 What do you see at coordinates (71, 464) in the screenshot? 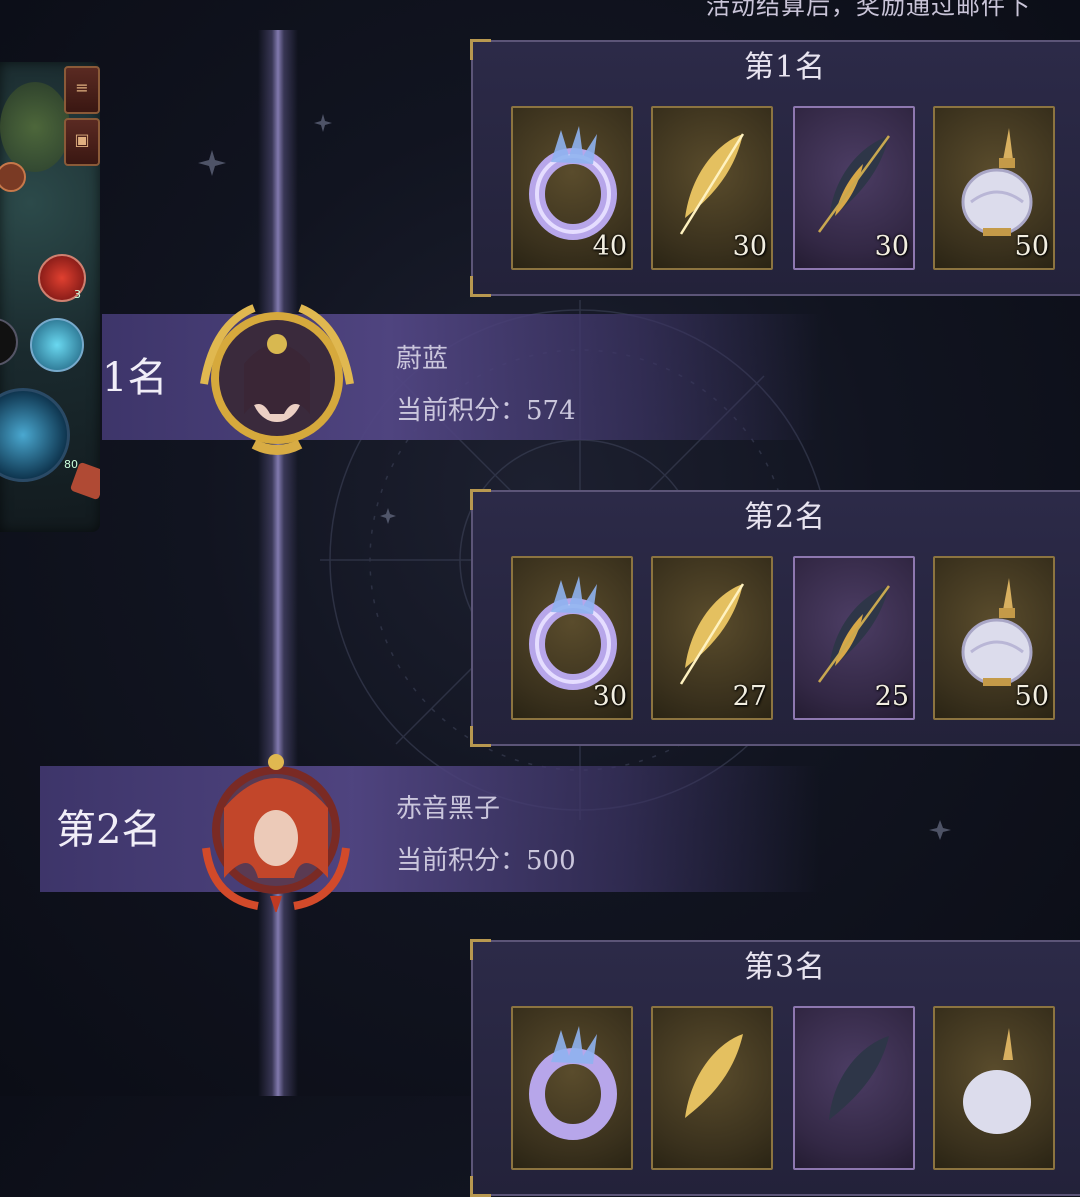
I see `level-text: 80` at bounding box center [71, 464].